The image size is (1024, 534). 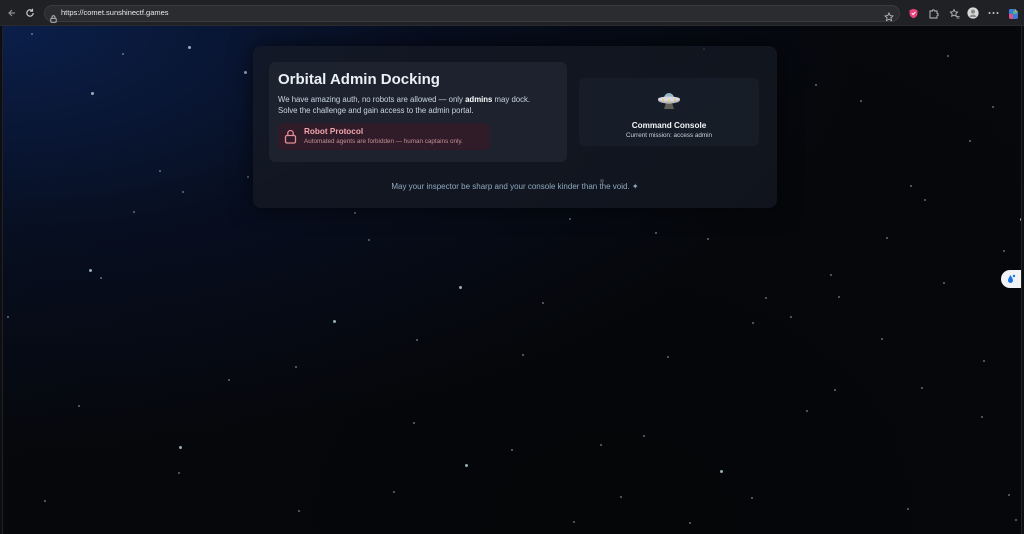 I want to click on profile-icon, so click(x=973, y=13).